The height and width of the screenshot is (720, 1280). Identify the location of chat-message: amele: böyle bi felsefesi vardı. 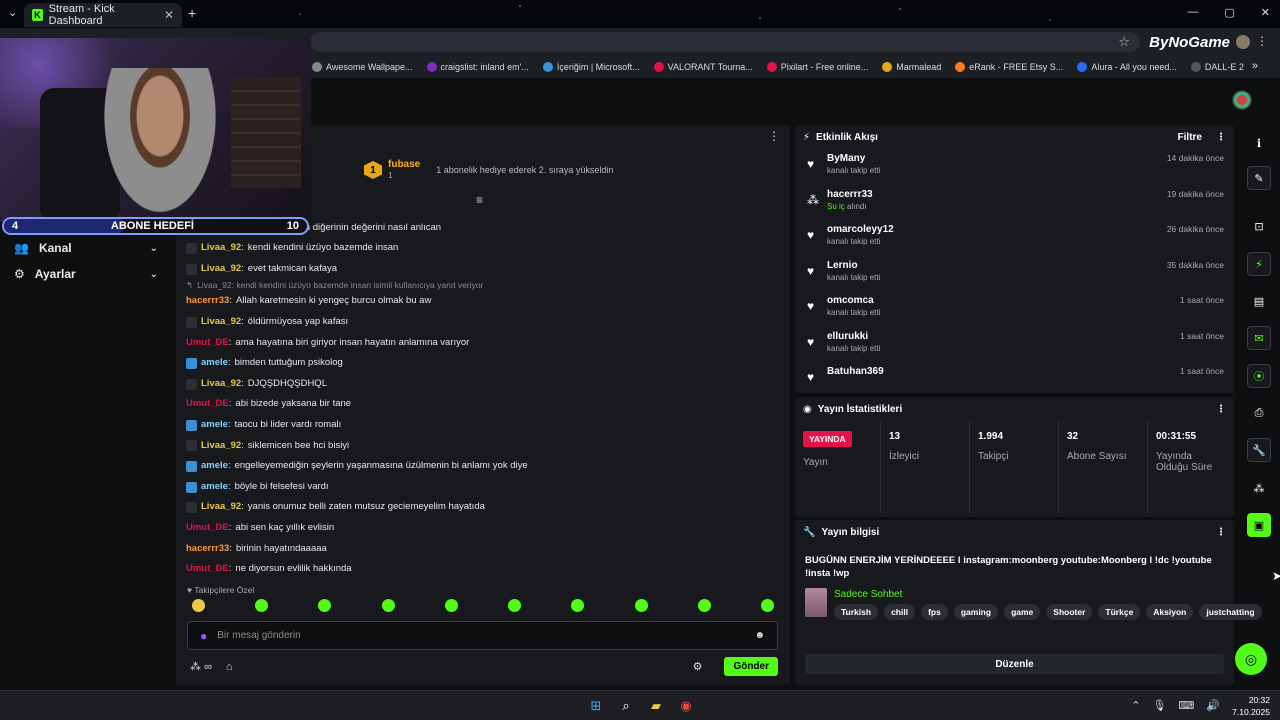
(483, 487).